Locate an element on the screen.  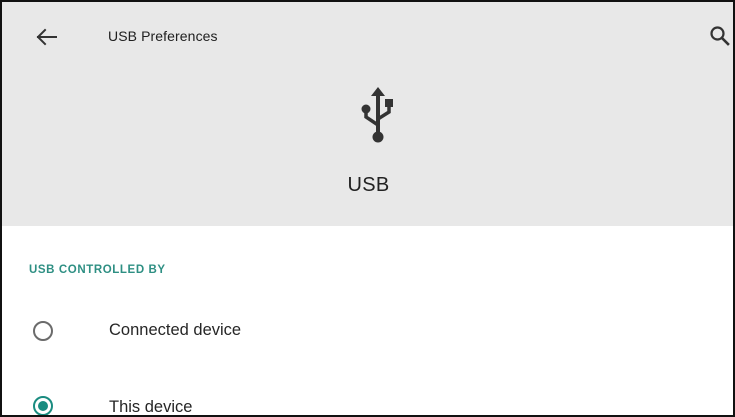
usb-icon is located at coordinates (377, 115).